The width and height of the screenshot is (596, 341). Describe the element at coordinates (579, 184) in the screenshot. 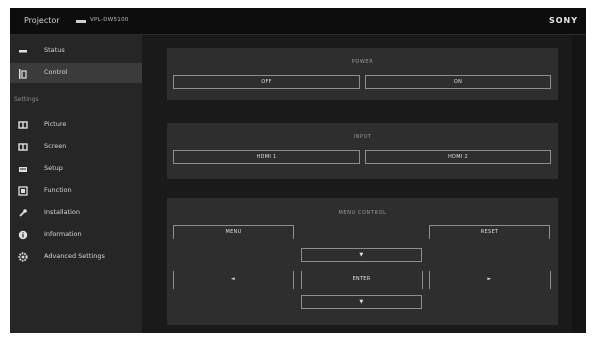

I see `right-edge` at that location.